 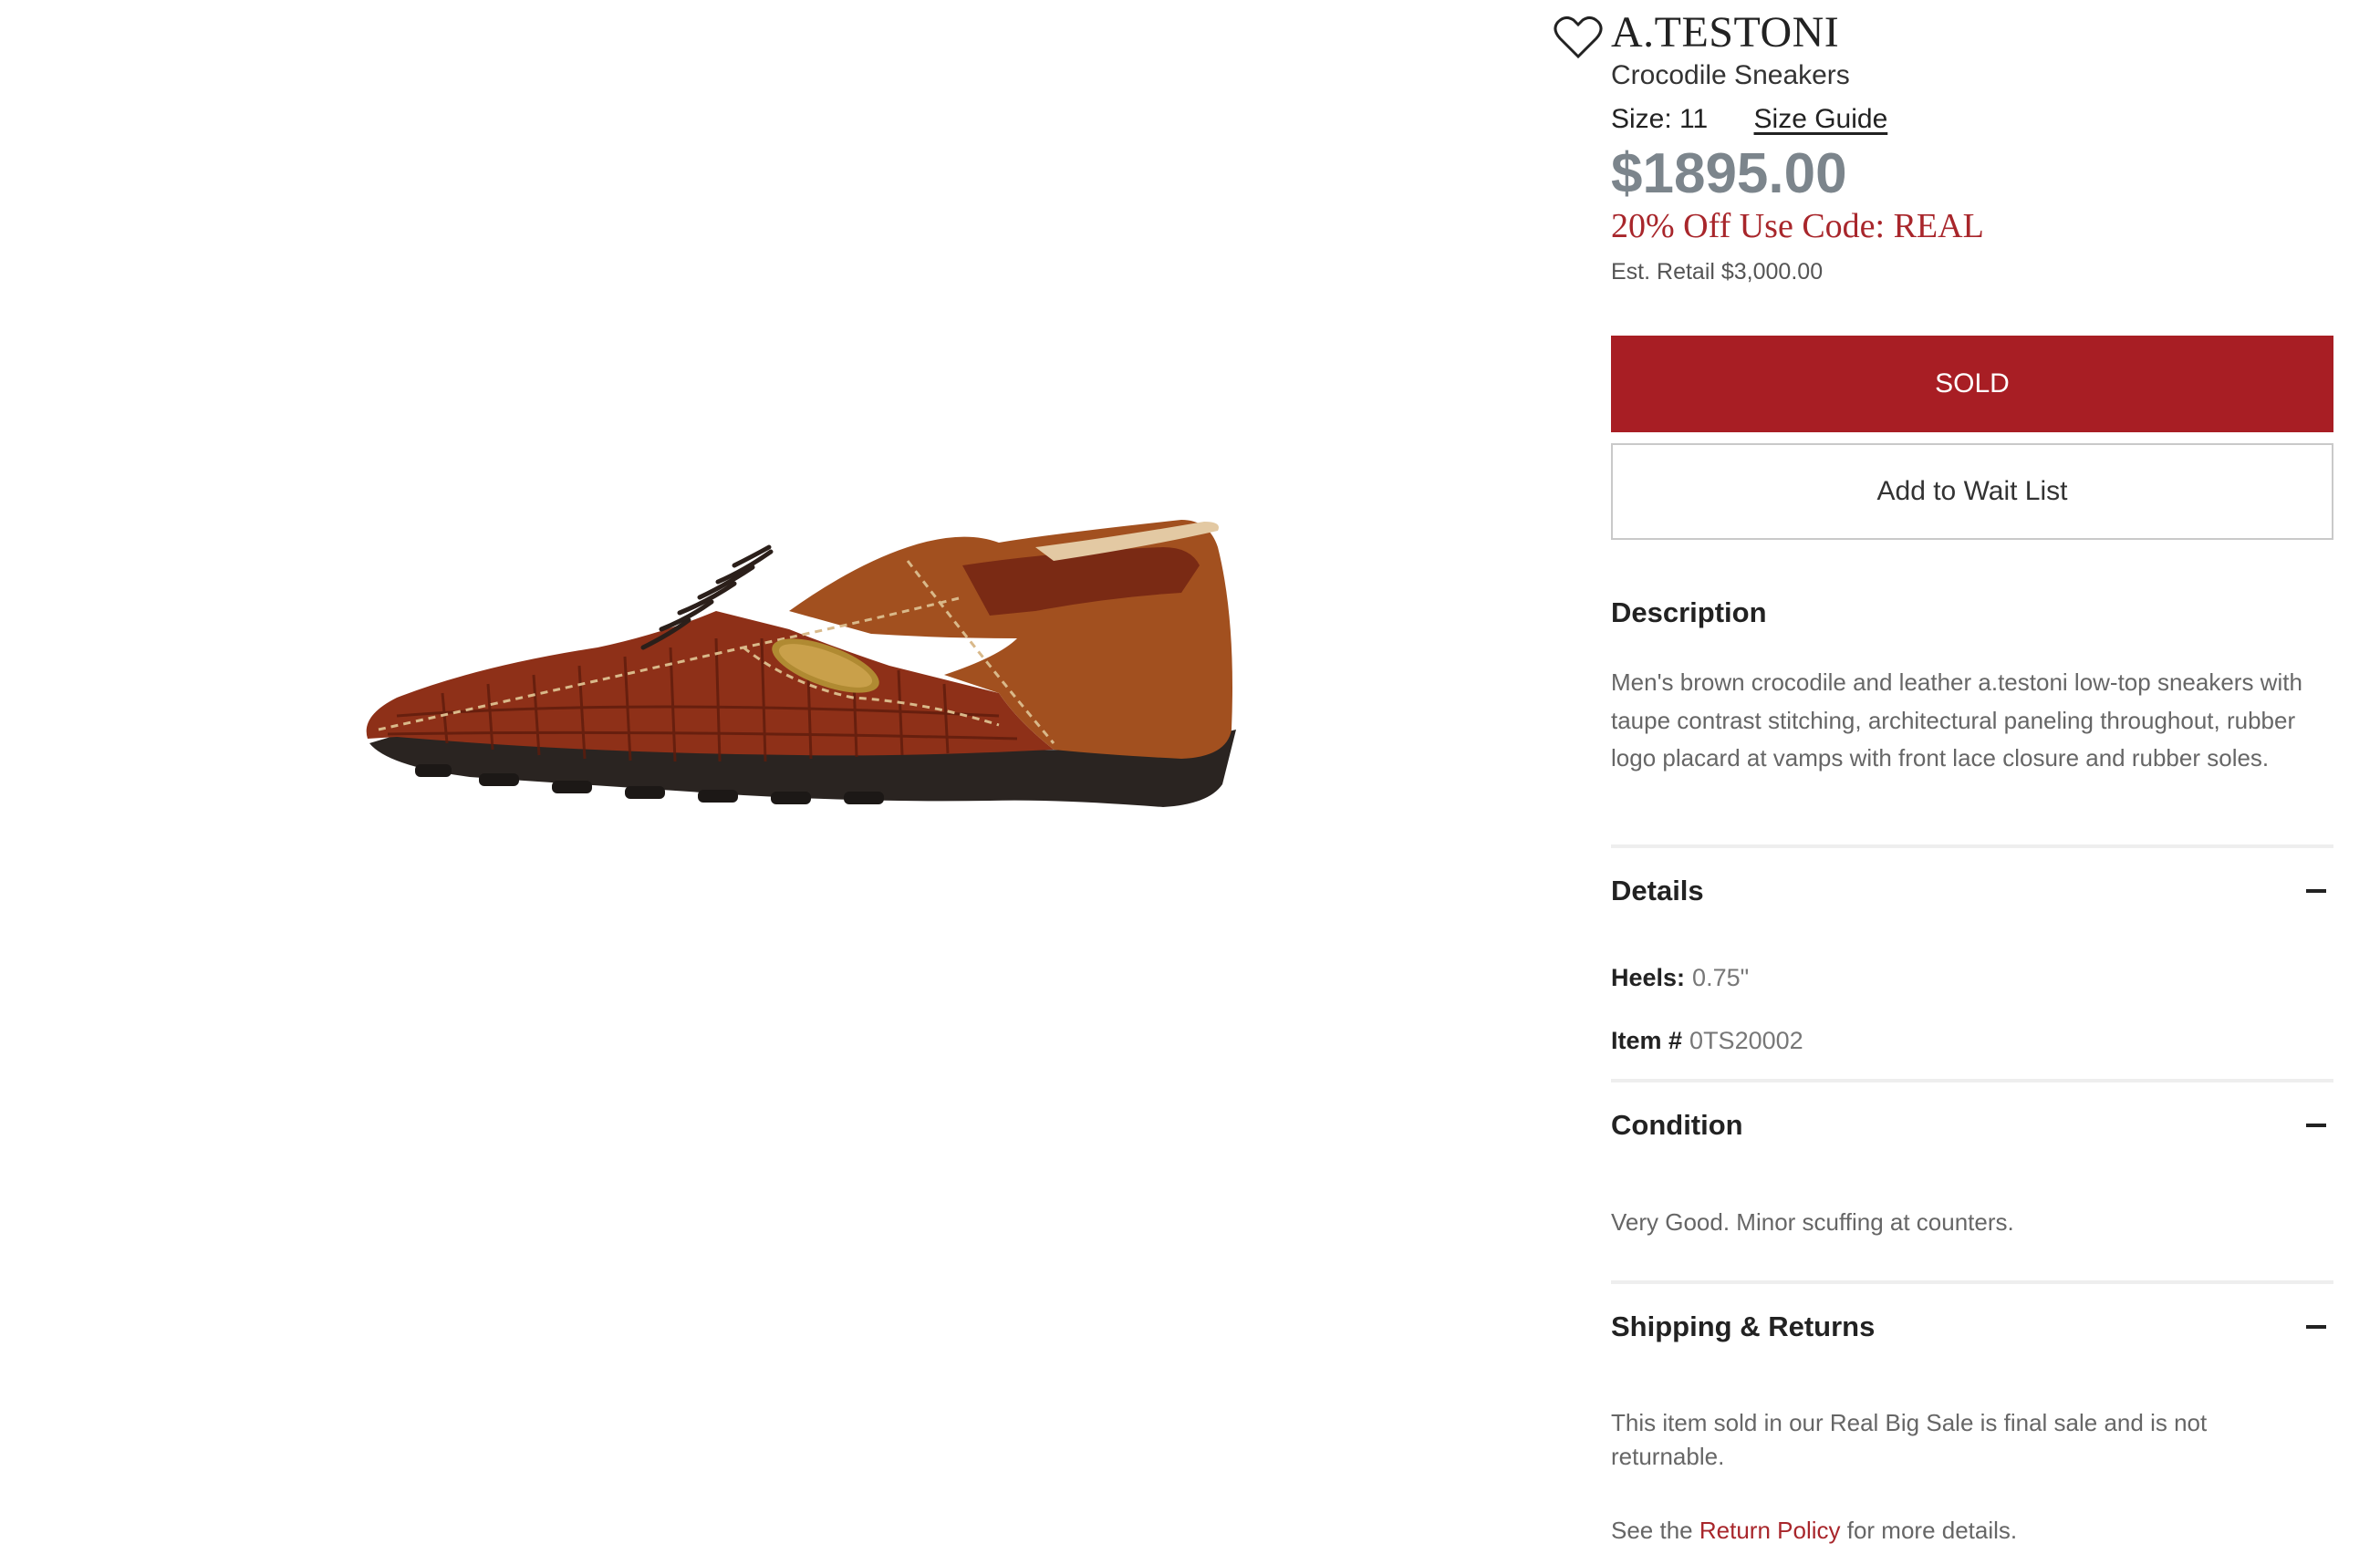 I want to click on size-label: Size: 11, so click(x=1660, y=119).